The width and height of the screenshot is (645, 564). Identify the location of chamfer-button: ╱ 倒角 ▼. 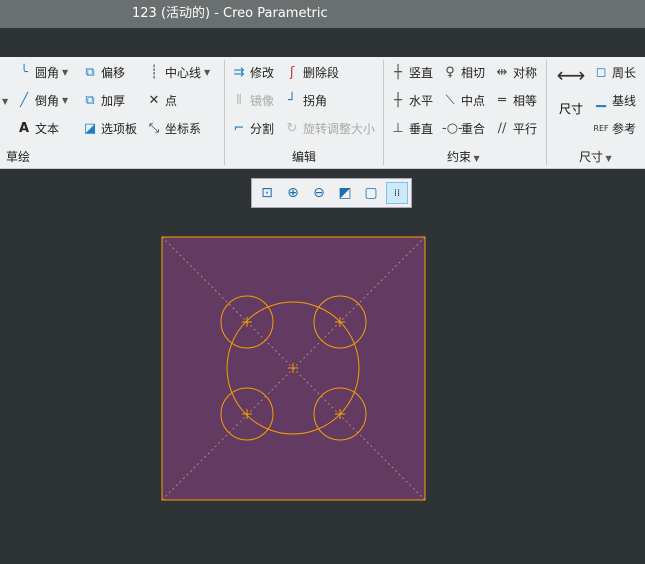
(42, 100).